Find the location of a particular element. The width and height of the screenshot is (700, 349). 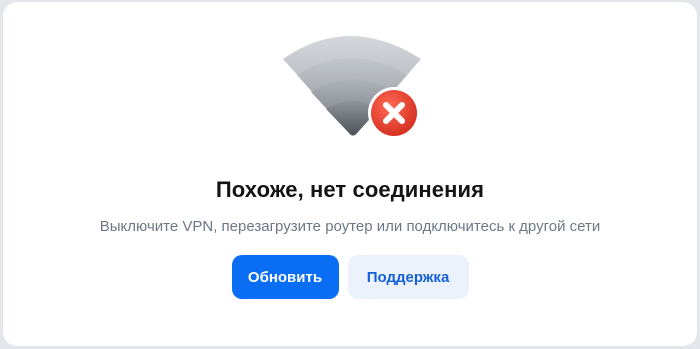

refresh-button: Обновить is located at coordinates (285, 277).